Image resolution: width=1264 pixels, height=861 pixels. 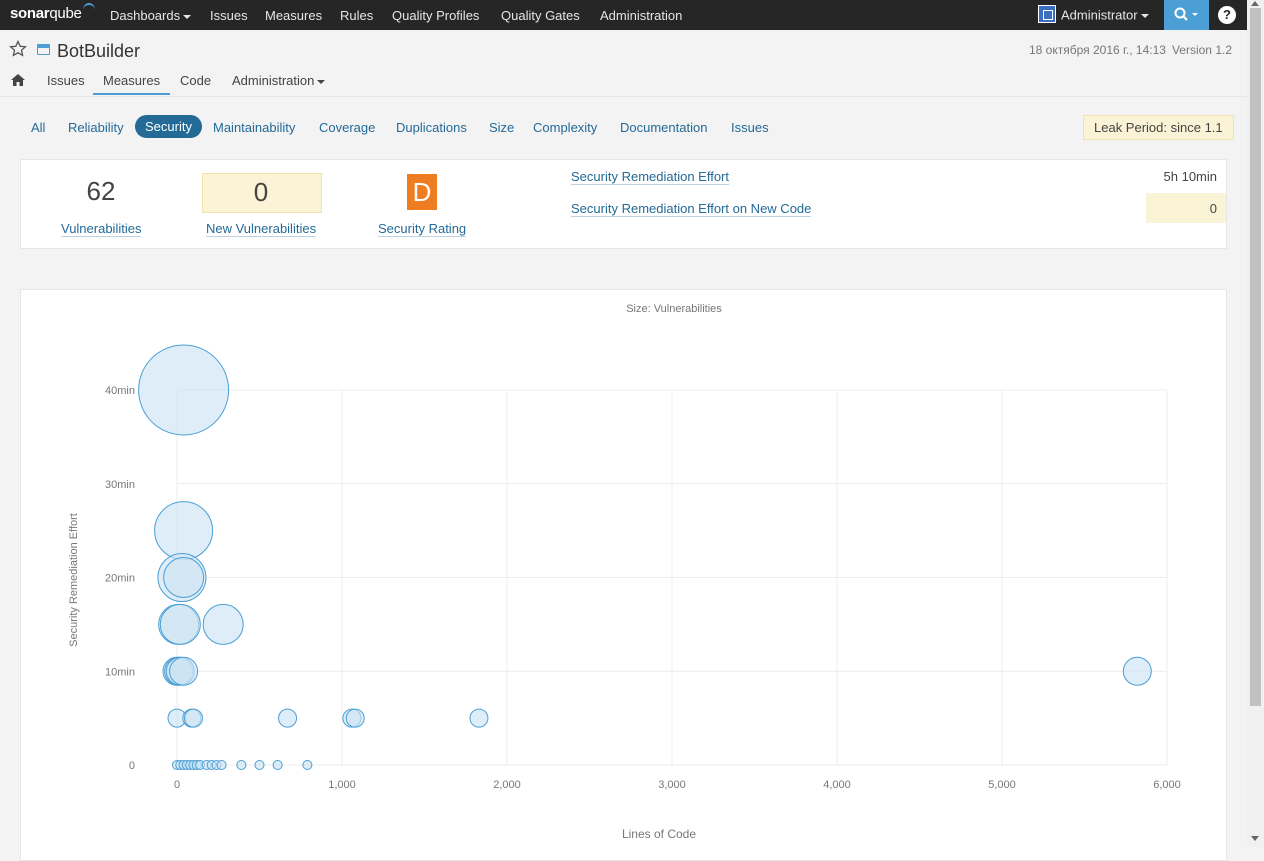 I want to click on nav-quality-profiles: Quality Profiles, so click(x=435, y=15).